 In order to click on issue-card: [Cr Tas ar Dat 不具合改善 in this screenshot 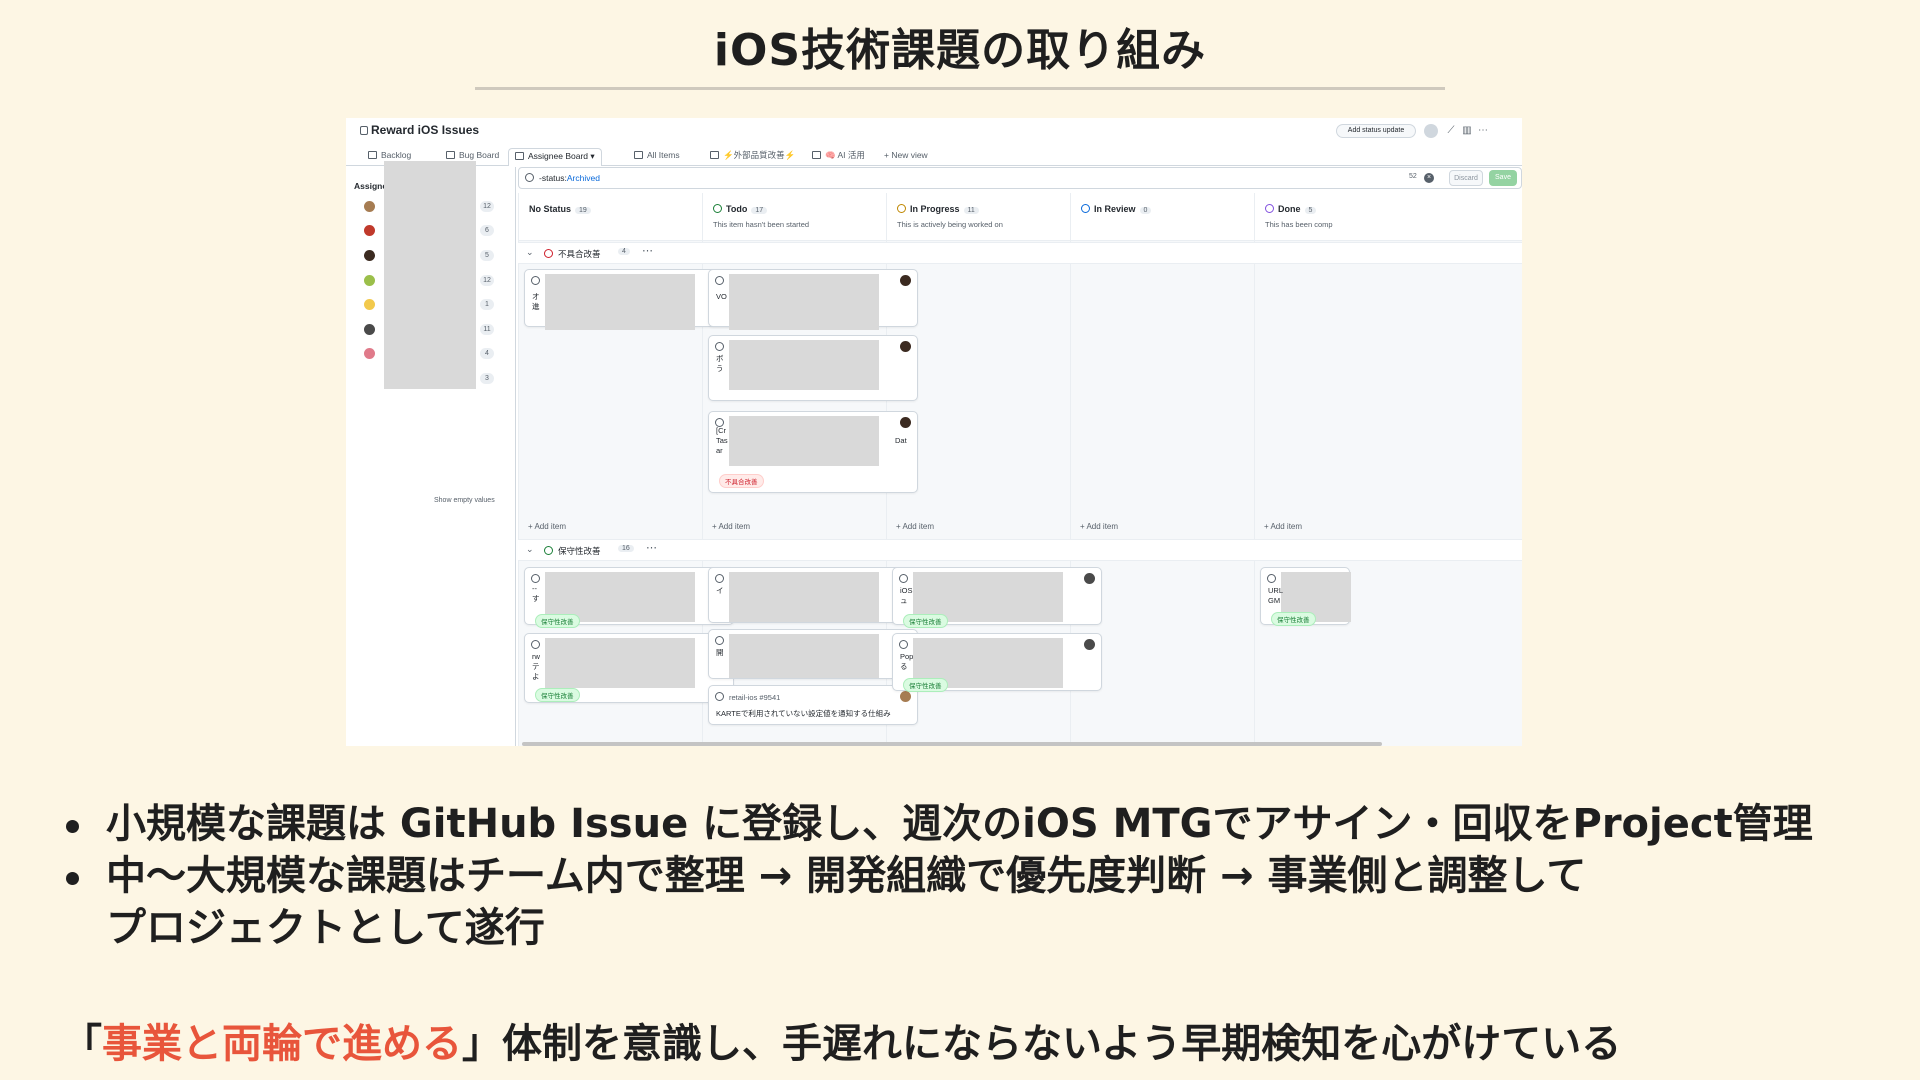, I will do `click(813, 452)`.